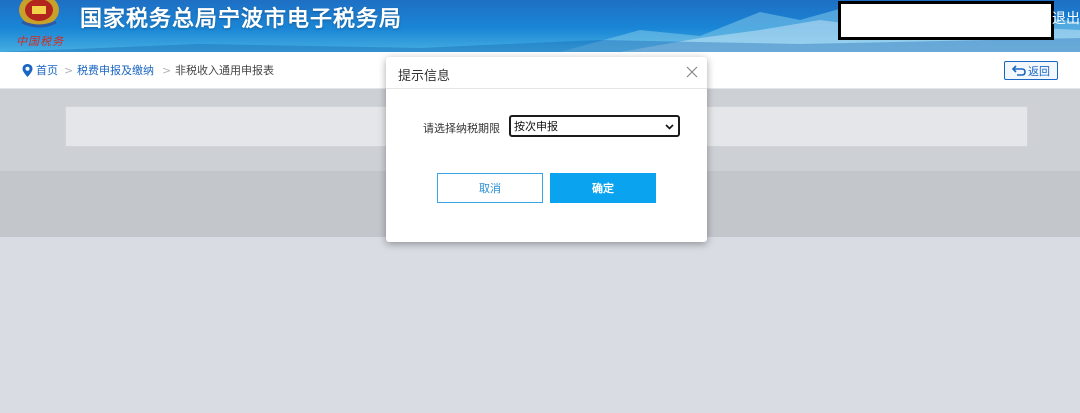 This screenshot has height=413, width=1080. Describe the element at coordinates (669, 127) in the screenshot. I see `chevron-down-icon` at that location.